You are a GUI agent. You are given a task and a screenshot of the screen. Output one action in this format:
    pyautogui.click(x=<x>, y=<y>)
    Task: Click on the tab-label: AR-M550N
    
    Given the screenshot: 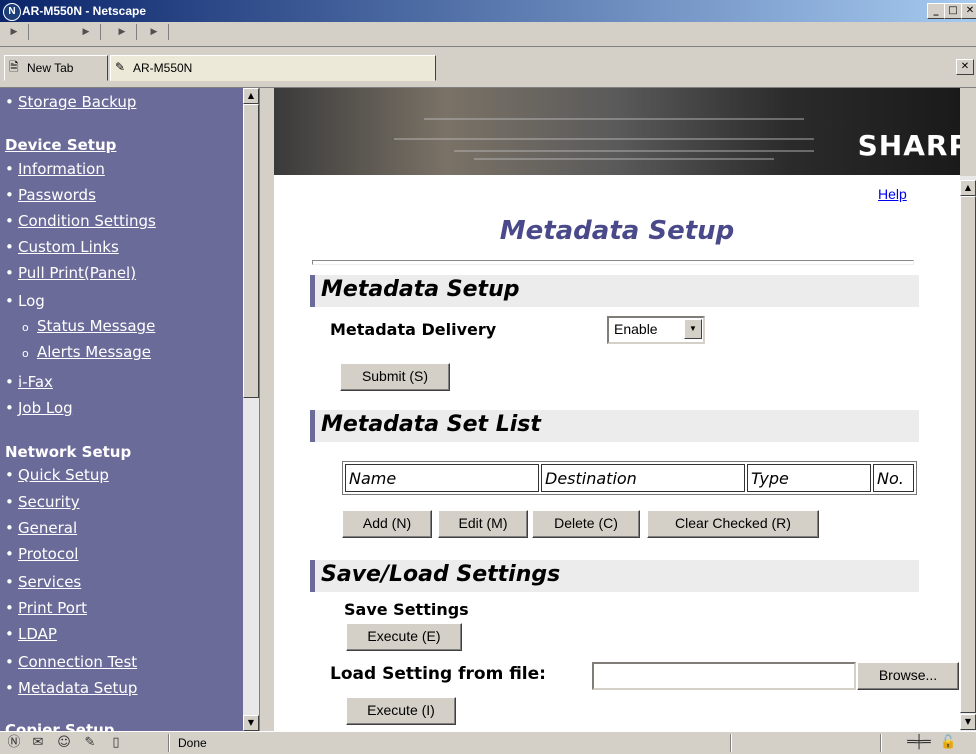 What is the action you would take?
    pyautogui.click(x=163, y=68)
    